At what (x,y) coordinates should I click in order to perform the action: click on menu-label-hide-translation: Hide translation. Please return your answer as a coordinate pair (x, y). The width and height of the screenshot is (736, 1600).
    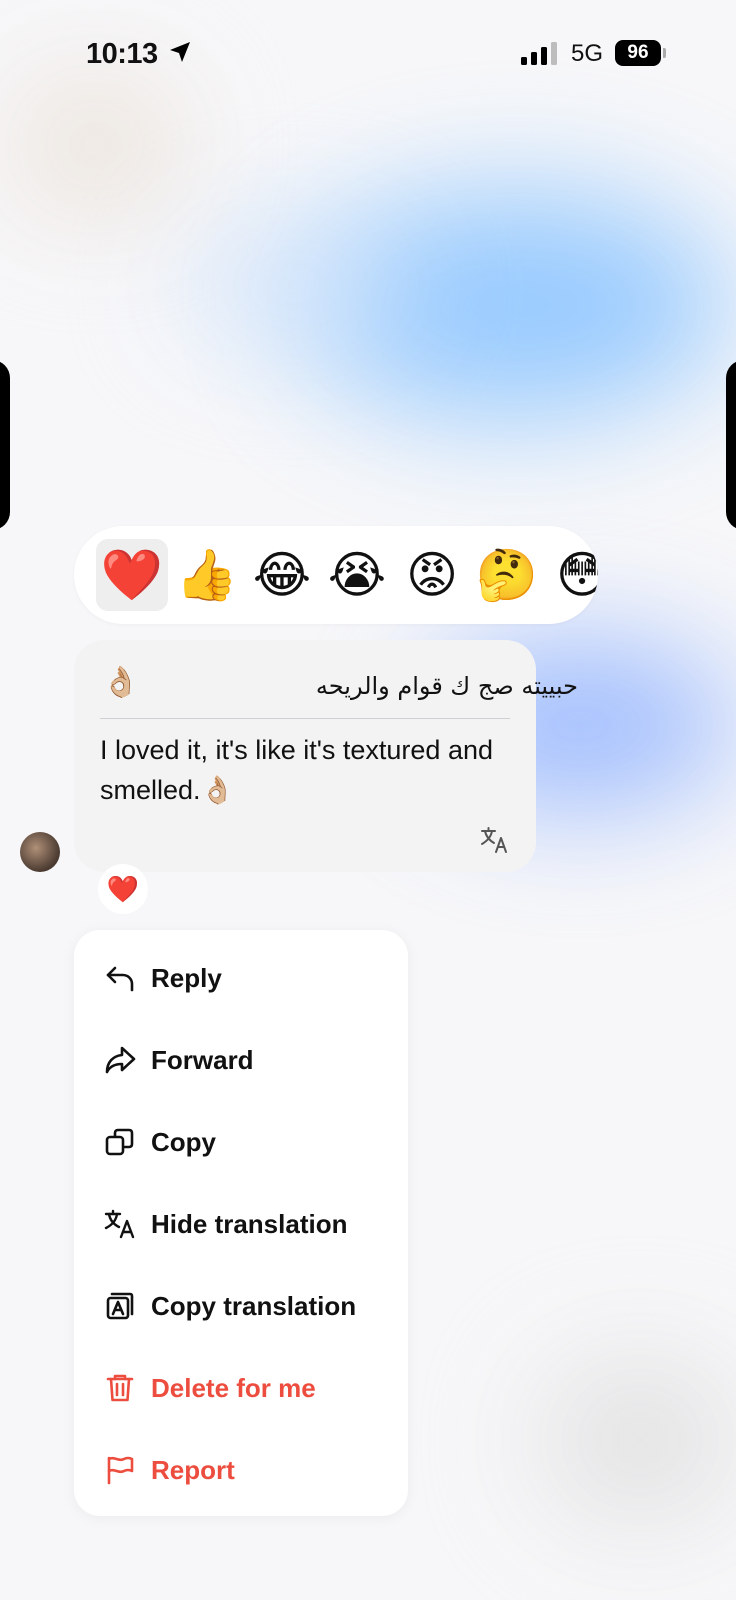
    Looking at the image, I should click on (249, 1223).